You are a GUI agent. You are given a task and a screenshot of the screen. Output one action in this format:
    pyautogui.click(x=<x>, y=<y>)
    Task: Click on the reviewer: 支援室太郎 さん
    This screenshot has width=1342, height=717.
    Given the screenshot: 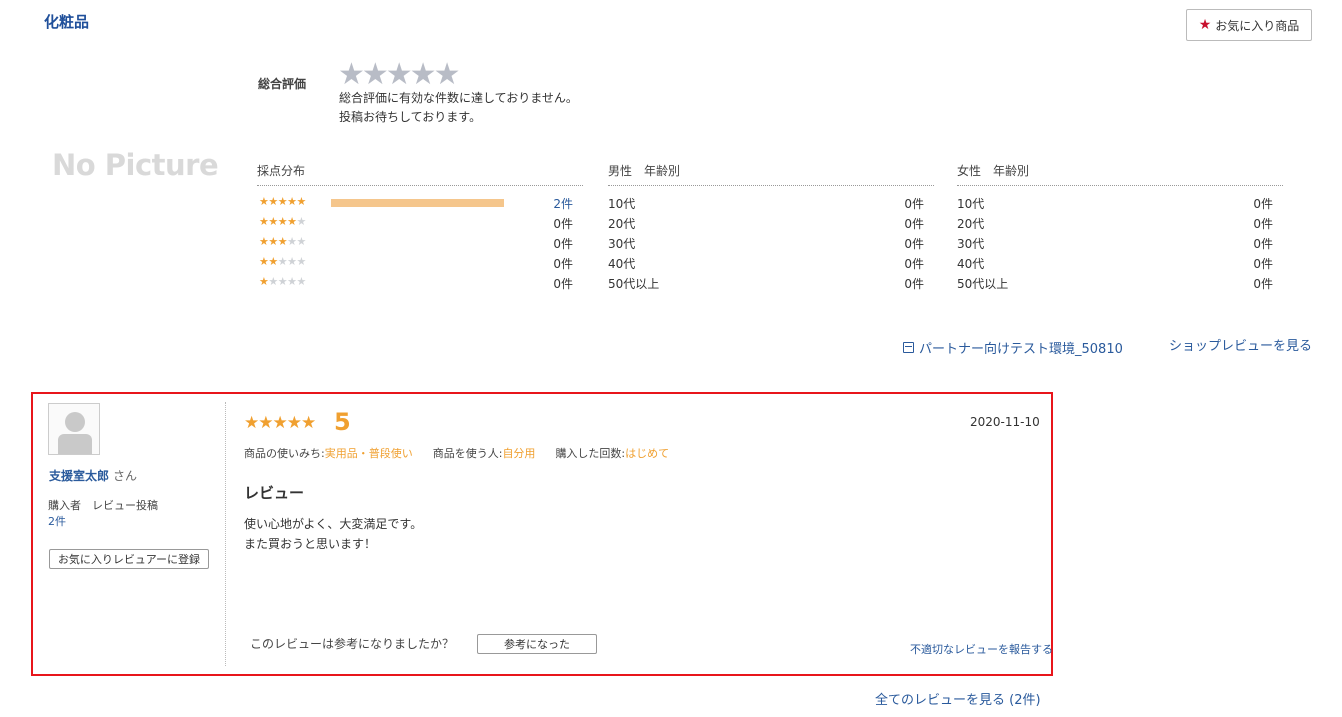 What is the action you would take?
    pyautogui.click(x=93, y=475)
    